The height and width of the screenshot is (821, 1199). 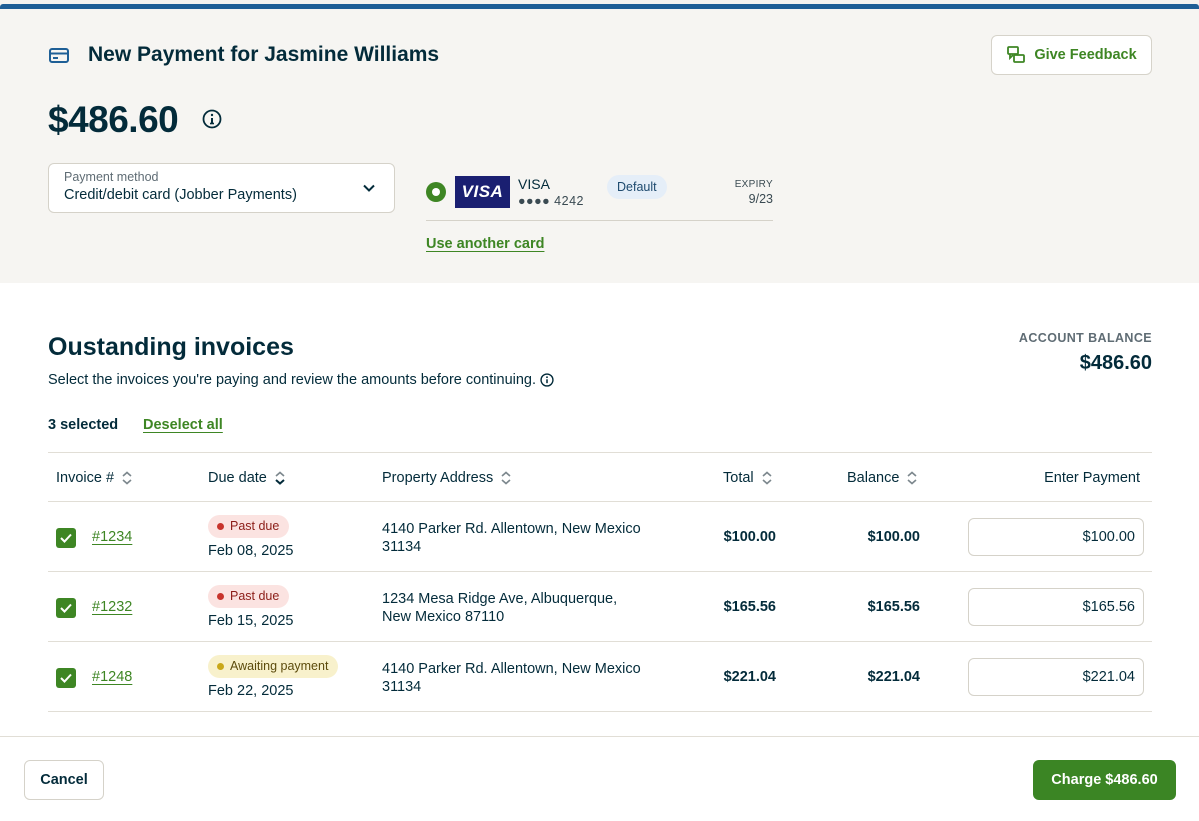 I want to click on footer-divider, so click(x=599, y=736).